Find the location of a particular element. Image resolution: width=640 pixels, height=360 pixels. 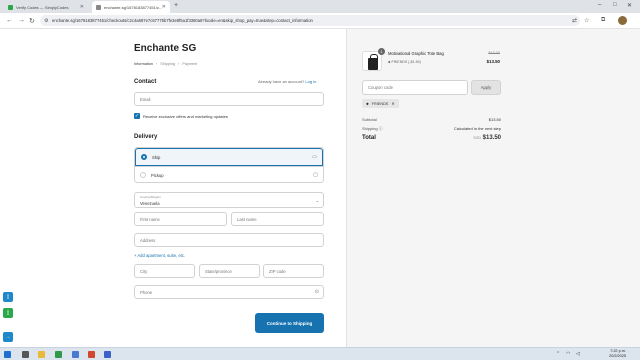

tab-verify-codes: Verify Codes — SimplyCodes ✕ is located at coordinates (46, 7).